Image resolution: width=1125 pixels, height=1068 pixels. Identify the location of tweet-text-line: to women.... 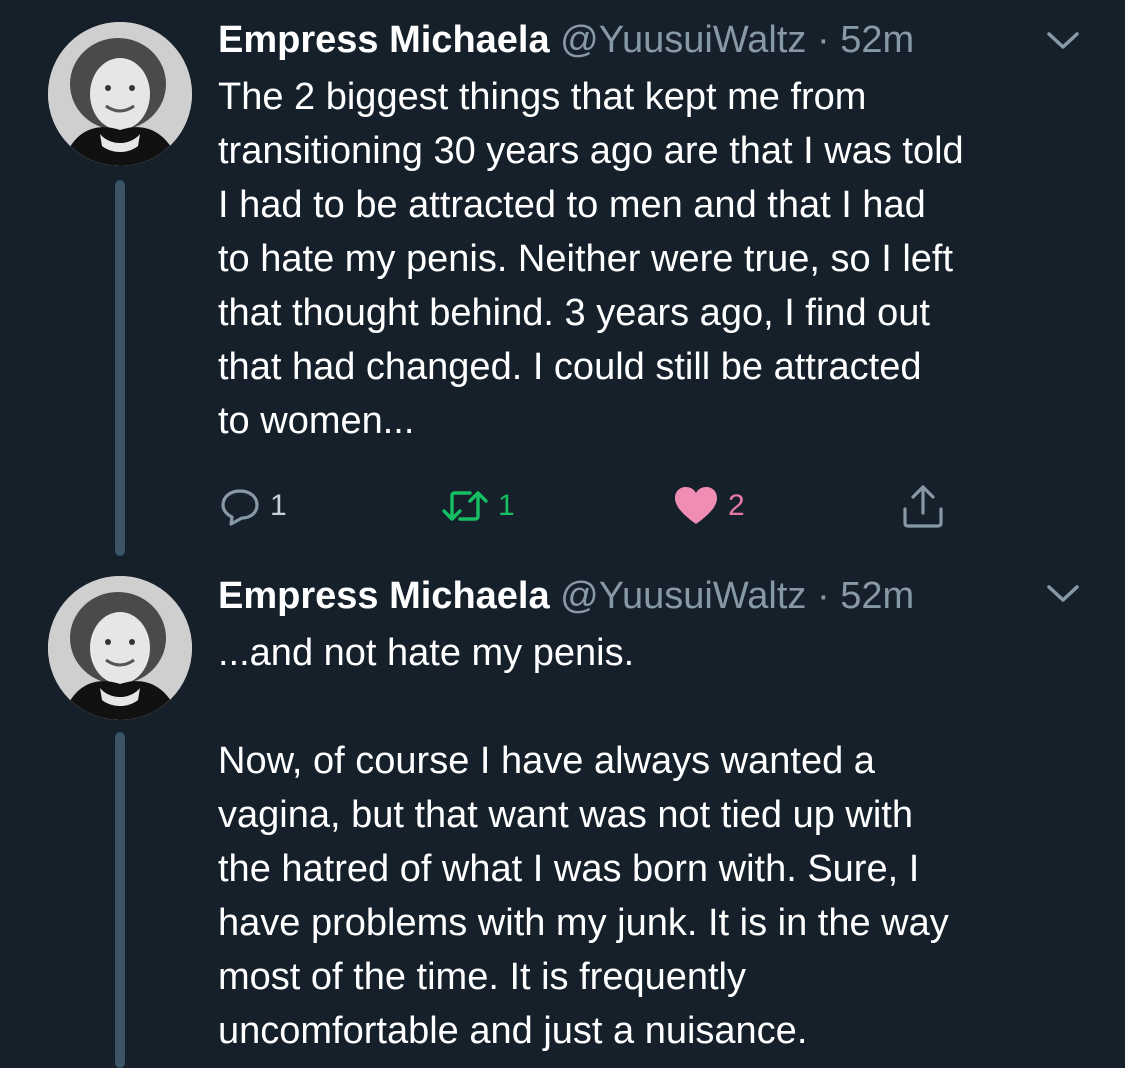
(316, 421).